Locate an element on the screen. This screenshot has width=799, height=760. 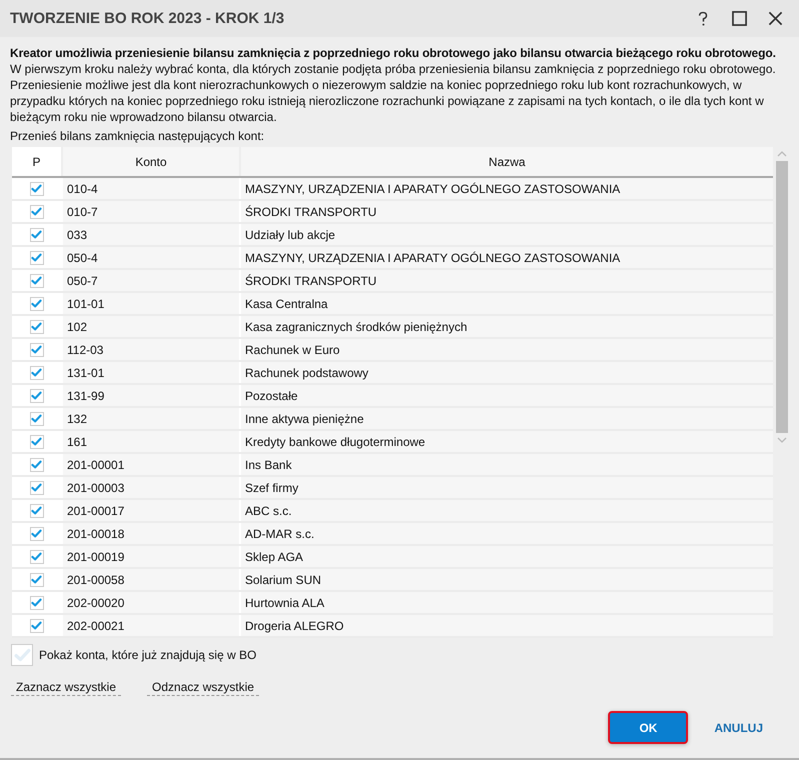
intro-heading: Kreator umożliwia przeniesienie bilansu zamknięcia z poprzedniego roku obrotowego jako bilansu otwarcia bieżącego roku obrotowego. is located at coordinates (393, 53).